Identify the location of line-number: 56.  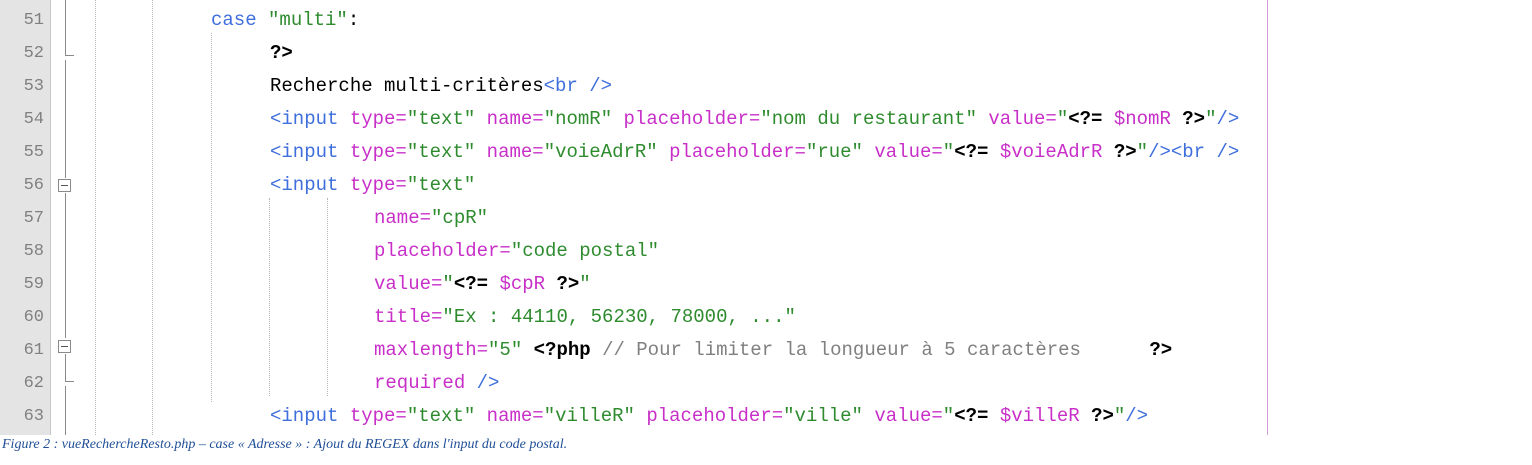
(33, 185).